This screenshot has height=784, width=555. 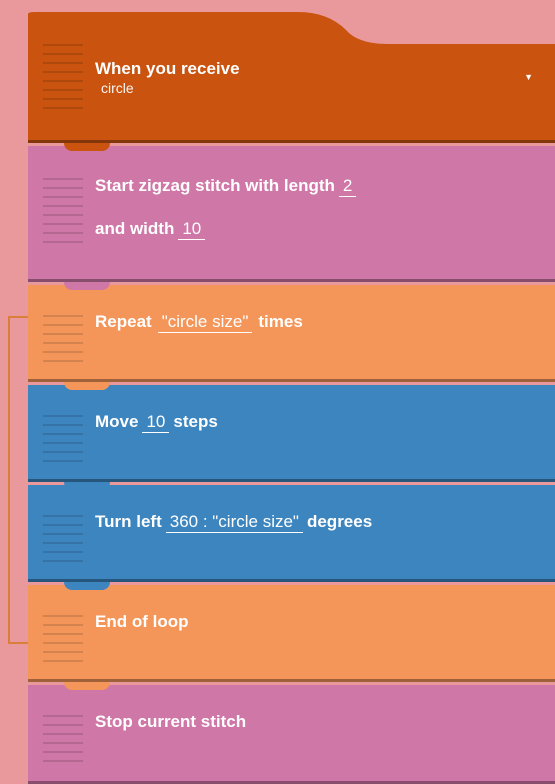 I want to click on width-input: 10, so click(x=192, y=229).